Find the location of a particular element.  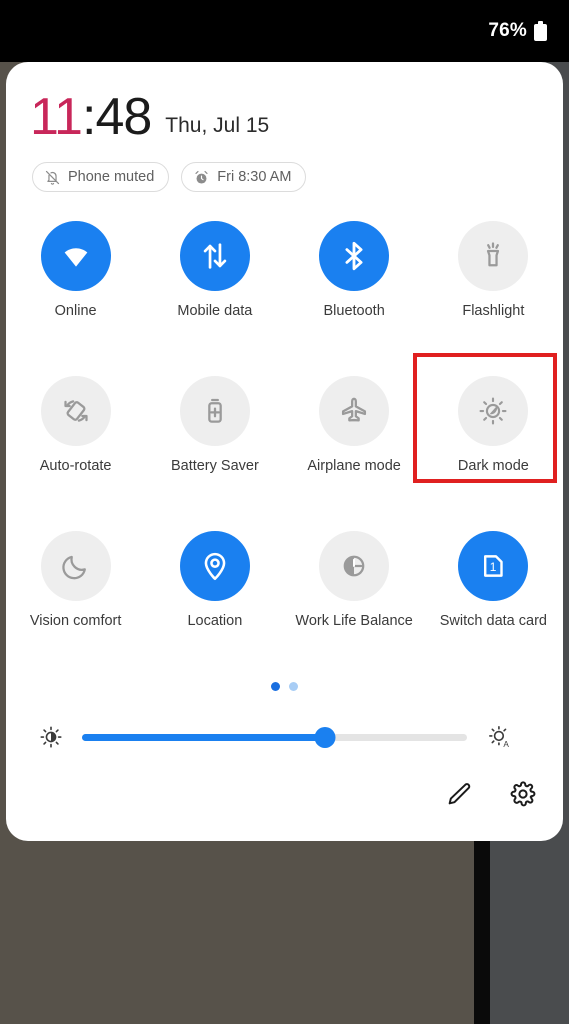

alarm-clock-icon is located at coordinates (201, 177).